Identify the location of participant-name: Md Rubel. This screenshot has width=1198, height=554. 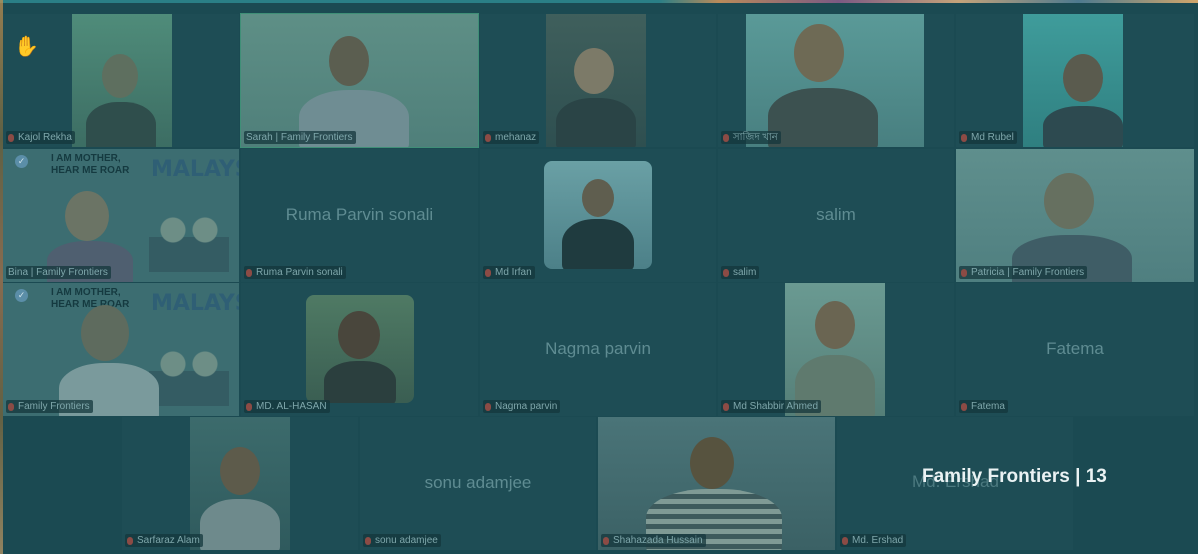
(988, 137).